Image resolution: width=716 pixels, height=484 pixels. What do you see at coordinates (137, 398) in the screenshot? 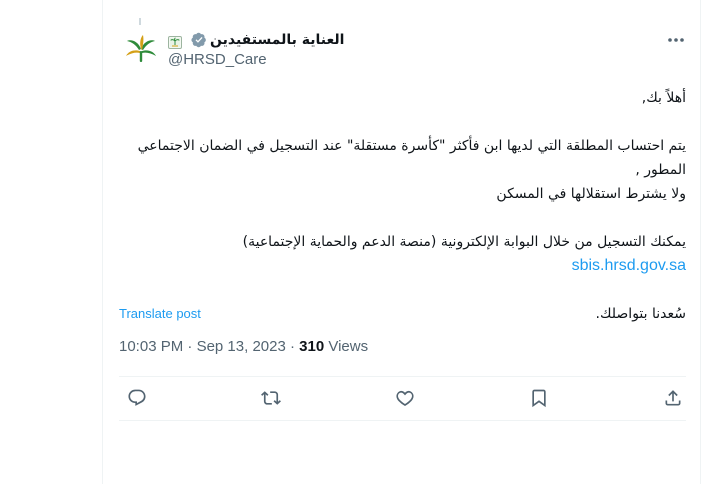
I see `reply-icon` at bounding box center [137, 398].